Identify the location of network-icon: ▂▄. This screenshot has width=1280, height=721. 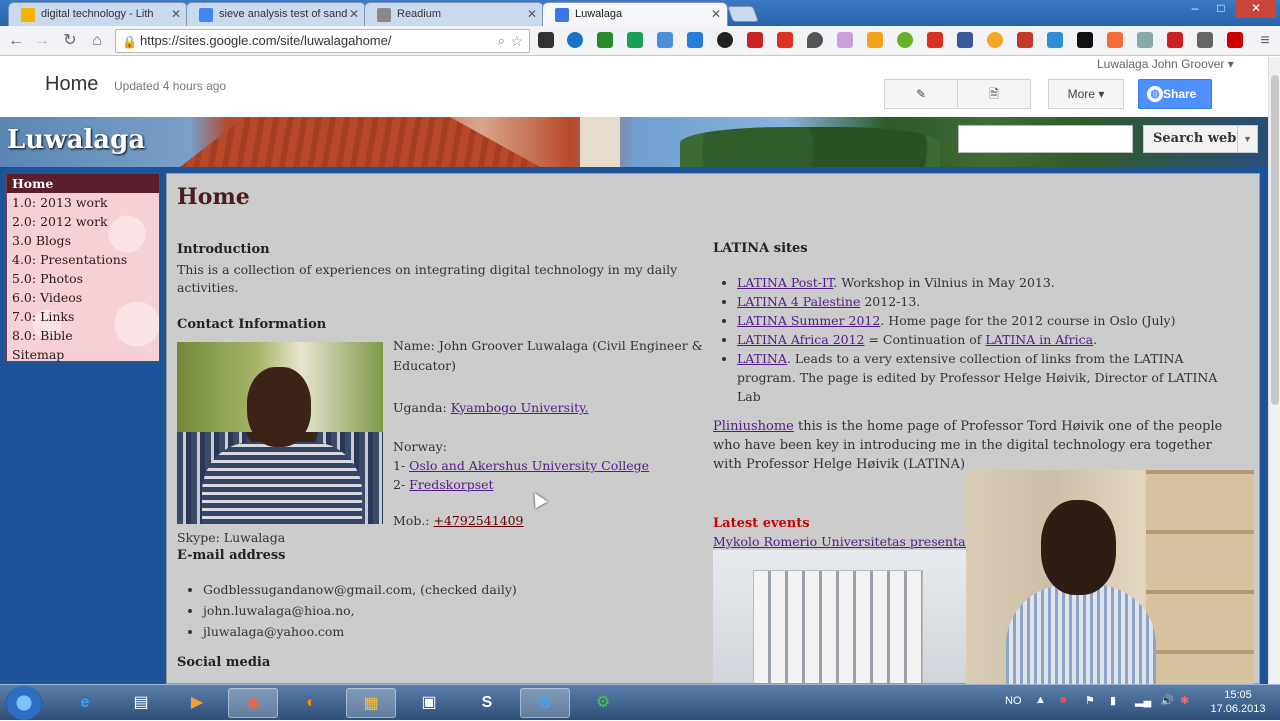
(1143, 700).